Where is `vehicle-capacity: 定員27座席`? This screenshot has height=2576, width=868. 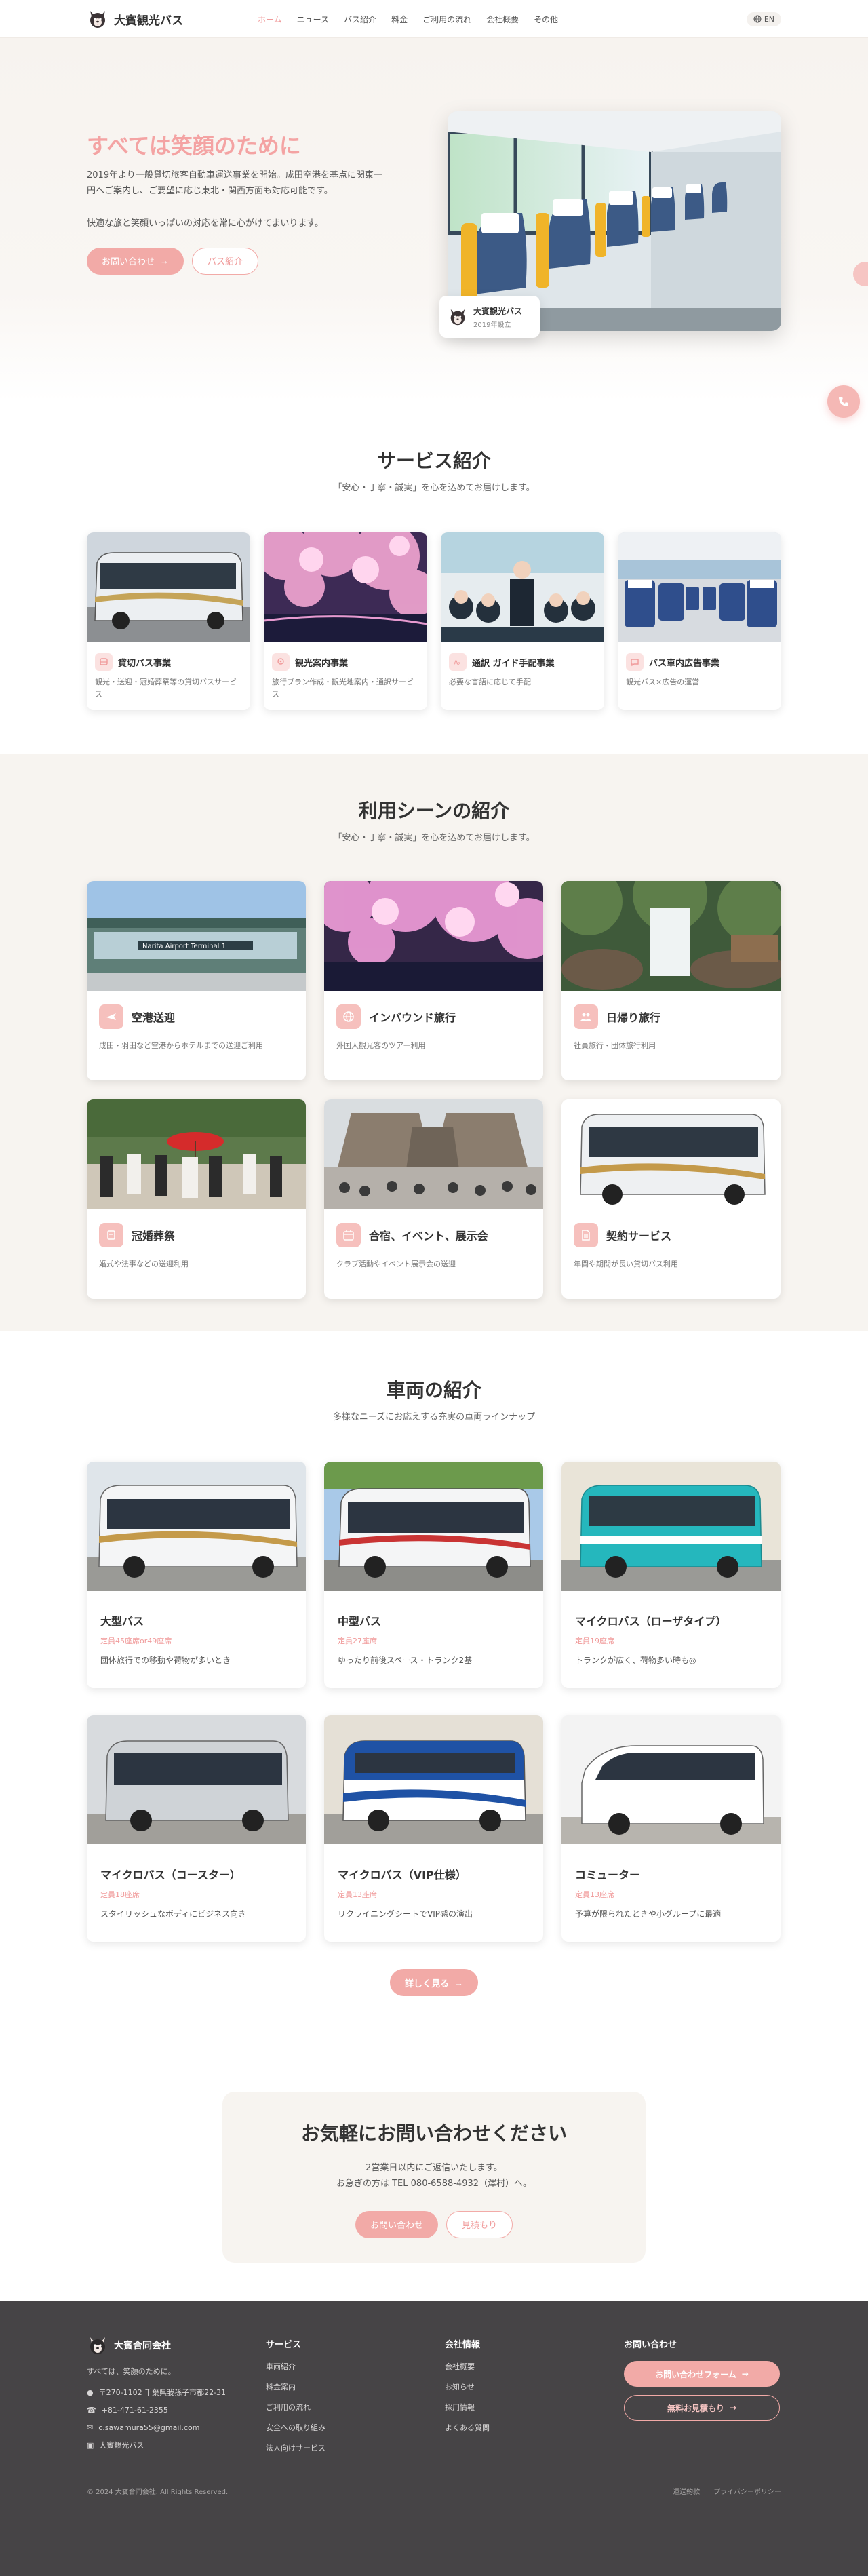 vehicle-capacity: 定員27座席 is located at coordinates (357, 1641).